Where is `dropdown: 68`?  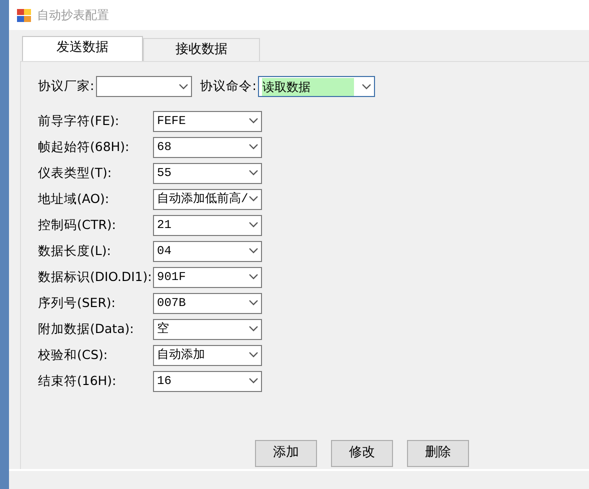 dropdown: 68 is located at coordinates (207, 147).